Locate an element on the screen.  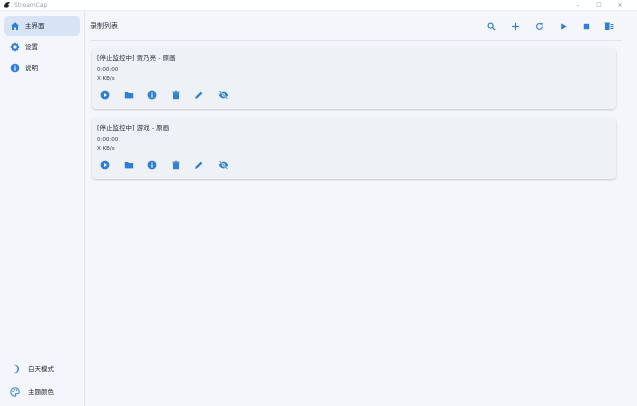
app-title: StreamCap is located at coordinates (31, 5).